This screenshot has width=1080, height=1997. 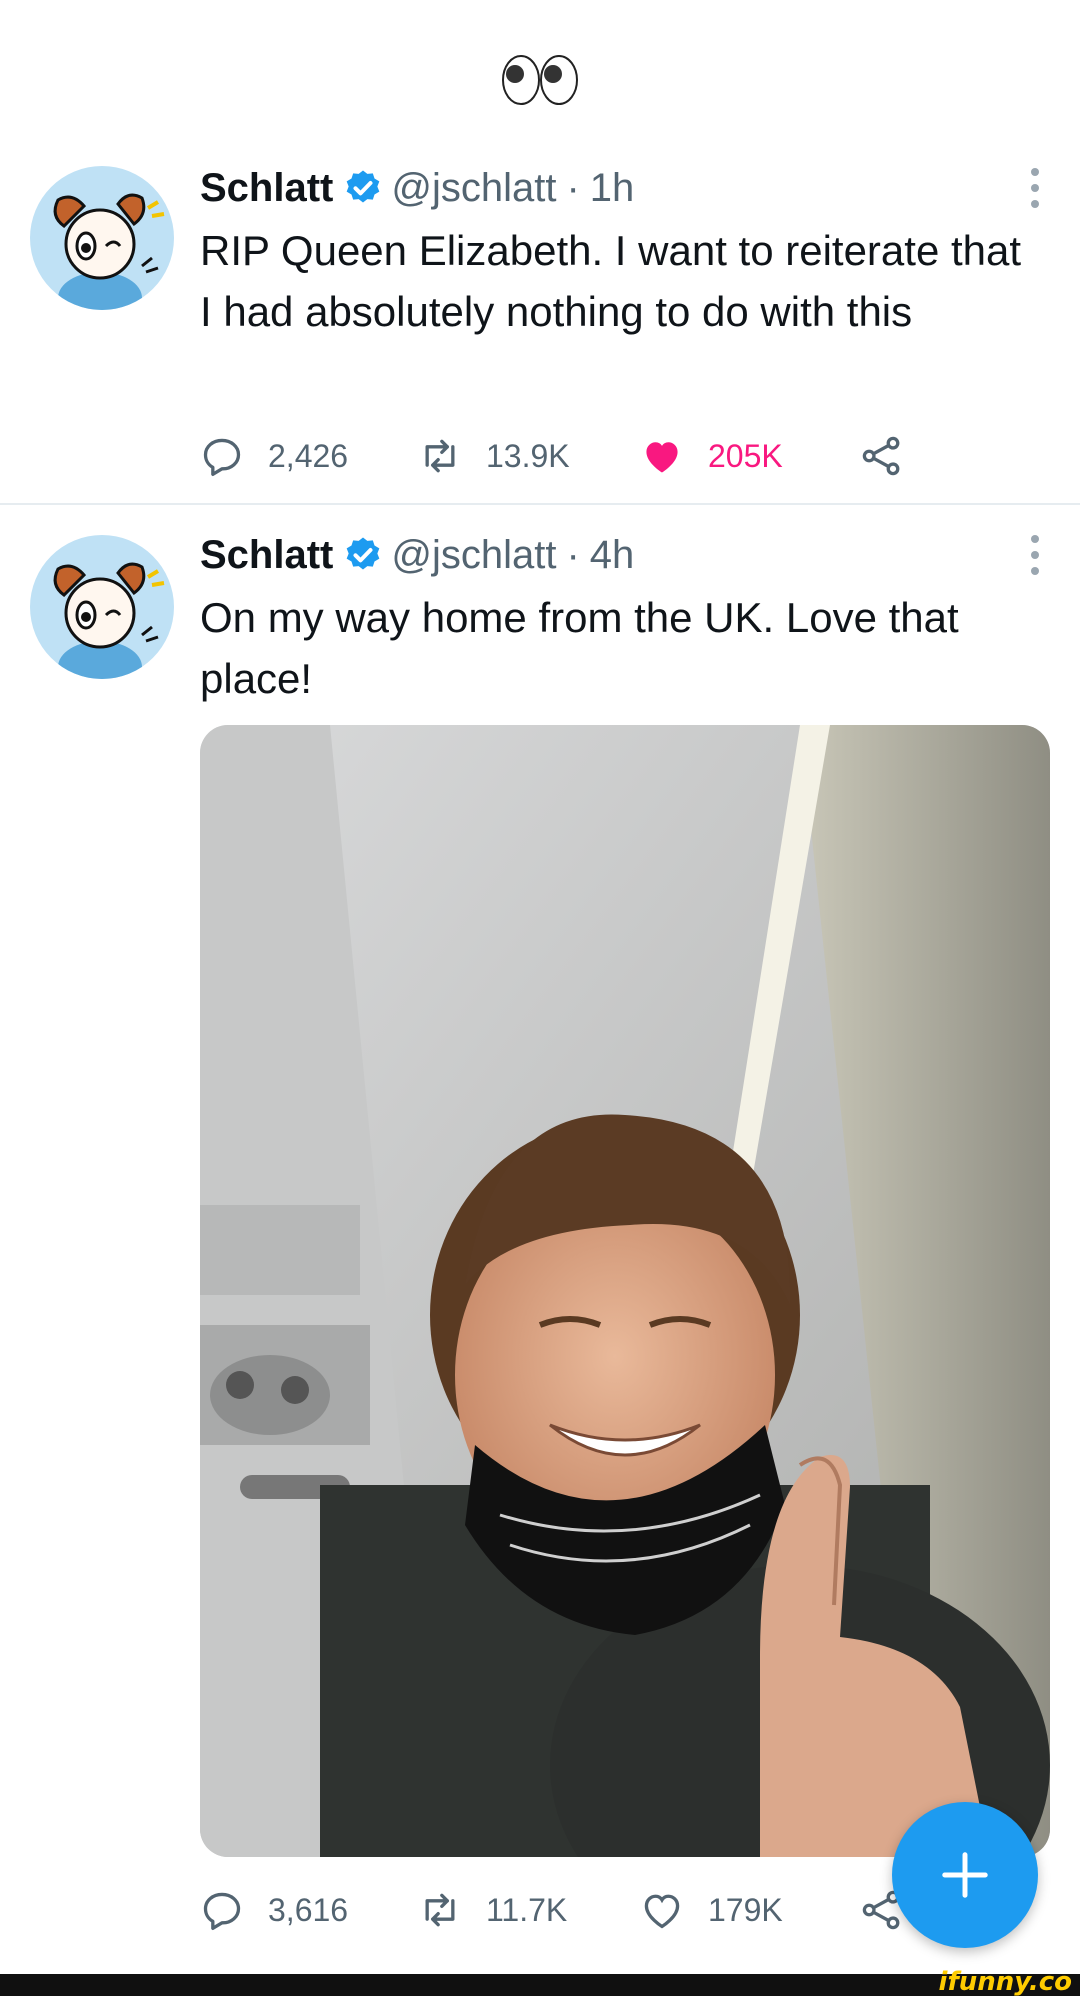 What do you see at coordinates (527, 1909) in the screenshot?
I see `retweet-count: 11.7K` at bounding box center [527, 1909].